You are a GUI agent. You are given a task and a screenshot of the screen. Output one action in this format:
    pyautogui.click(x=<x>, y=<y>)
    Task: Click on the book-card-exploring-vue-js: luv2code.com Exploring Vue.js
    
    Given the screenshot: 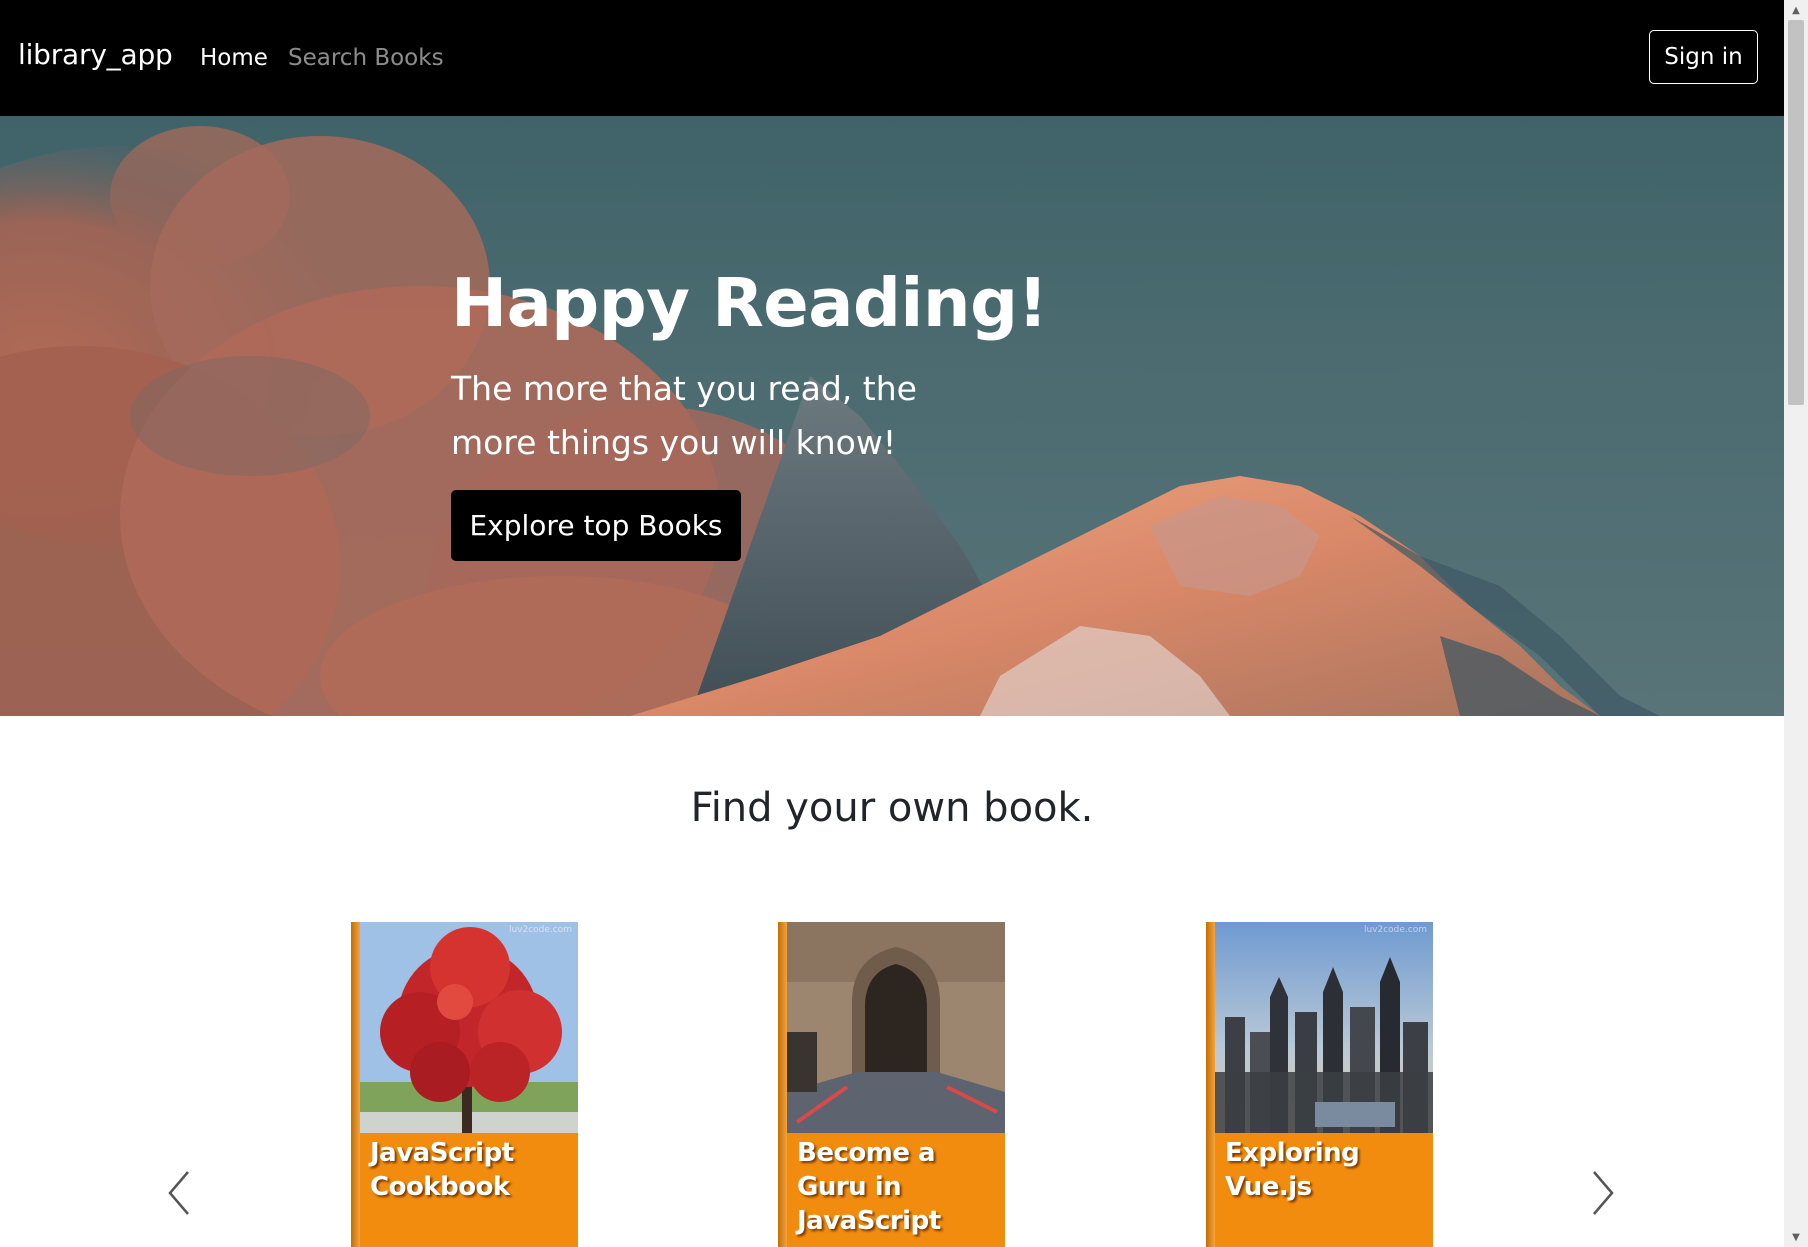 What is the action you would take?
    pyautogui.click(x=1319, y=1084)
    